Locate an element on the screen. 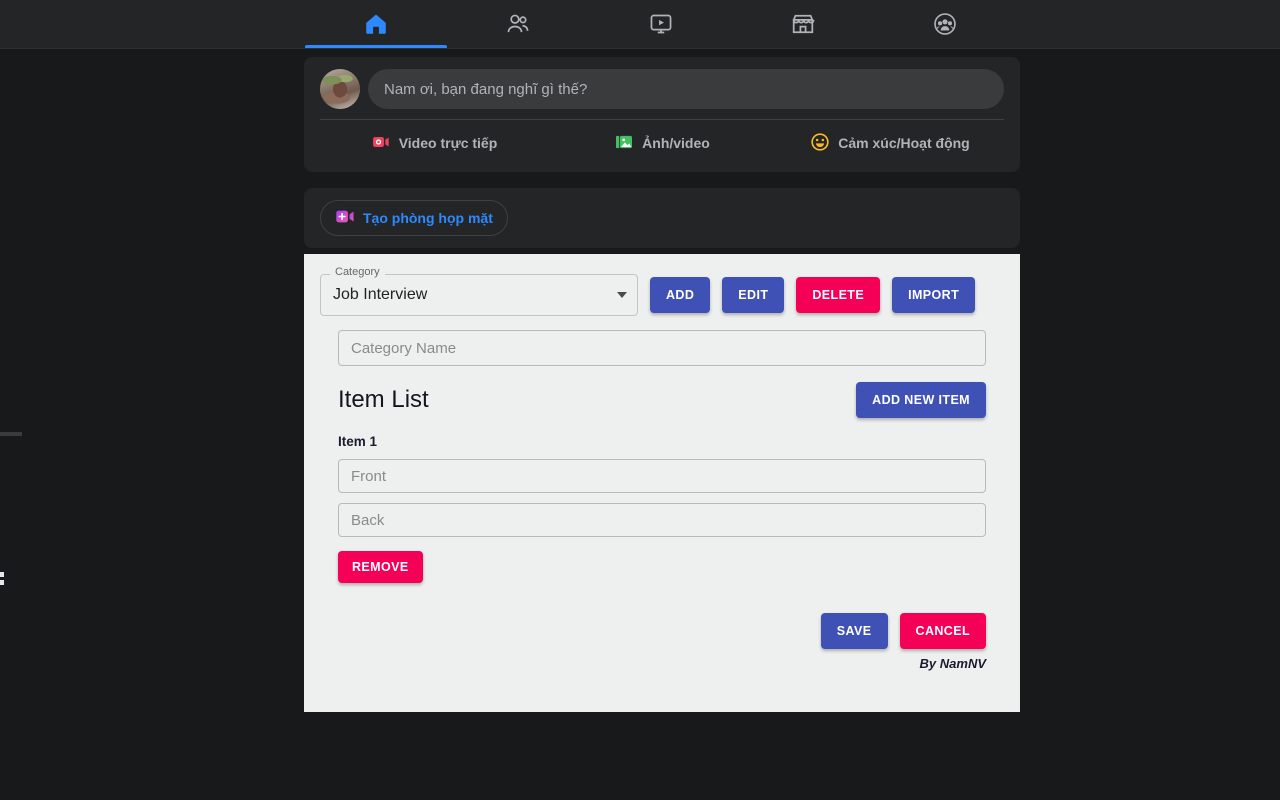 The height and width of the screenshot is (800, 1280). rooms-card: Tạo phòng họp mặt is located at coordinates (662, 218).